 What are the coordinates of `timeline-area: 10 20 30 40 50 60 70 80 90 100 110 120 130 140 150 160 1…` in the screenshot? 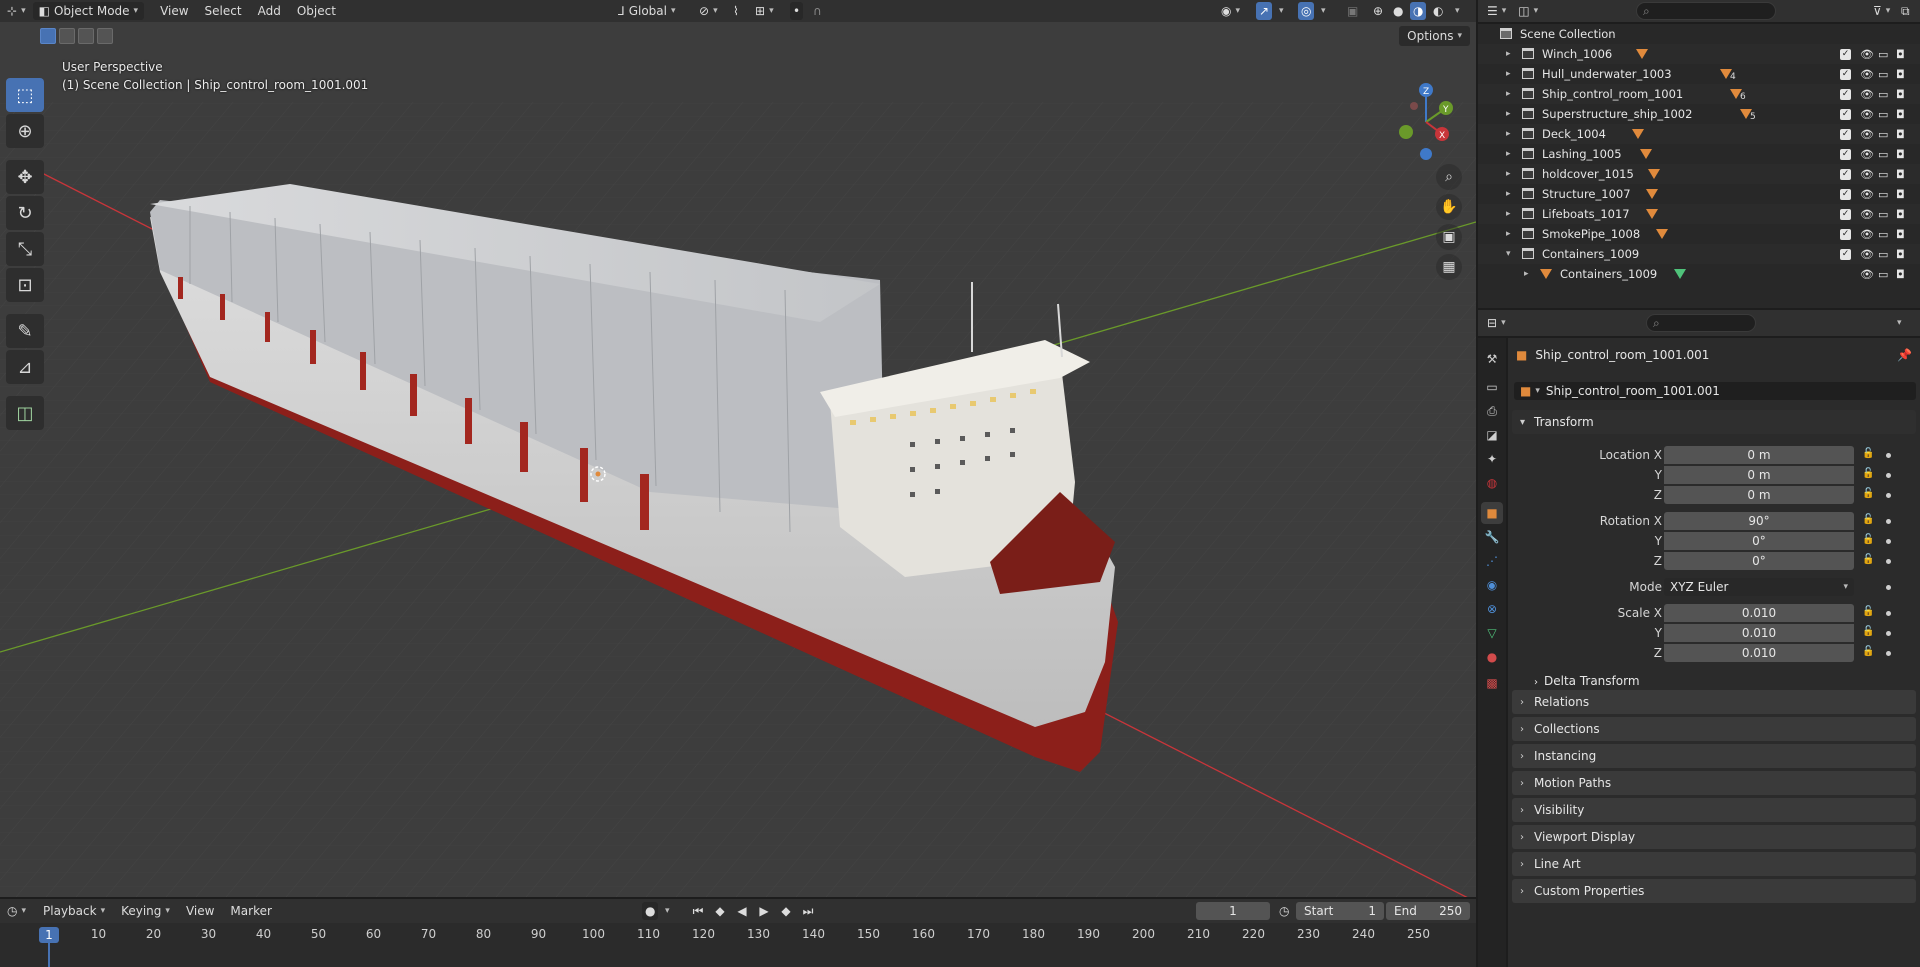 It's located at (738, 945).